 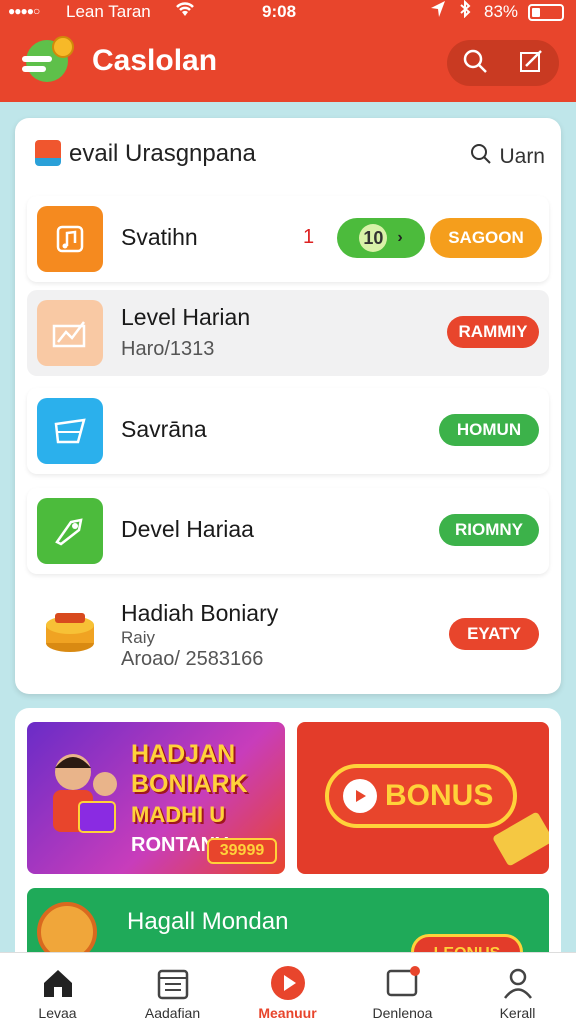 What do you see at coordinates (373, 238) in the screenshot?
I see `toggle-value: 10` at bounding box center [373, 238].